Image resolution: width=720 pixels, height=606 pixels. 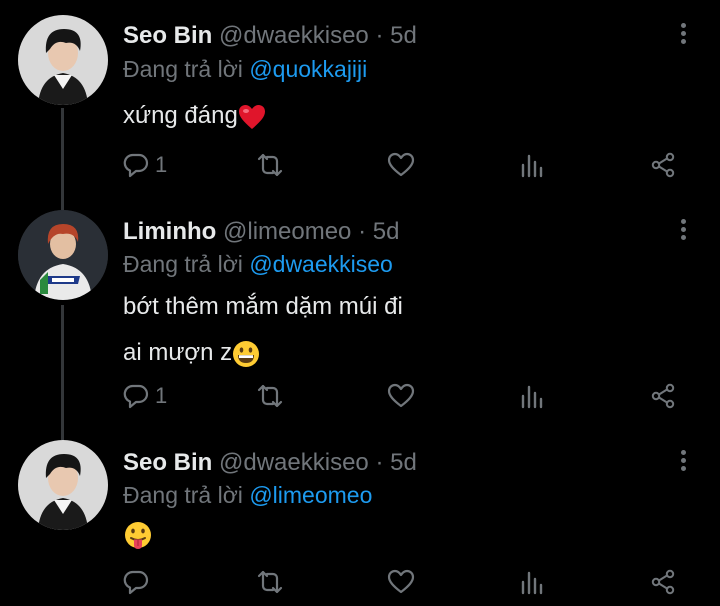 I want to click on face-with-tongue-icon, so click(x=138, y=535).